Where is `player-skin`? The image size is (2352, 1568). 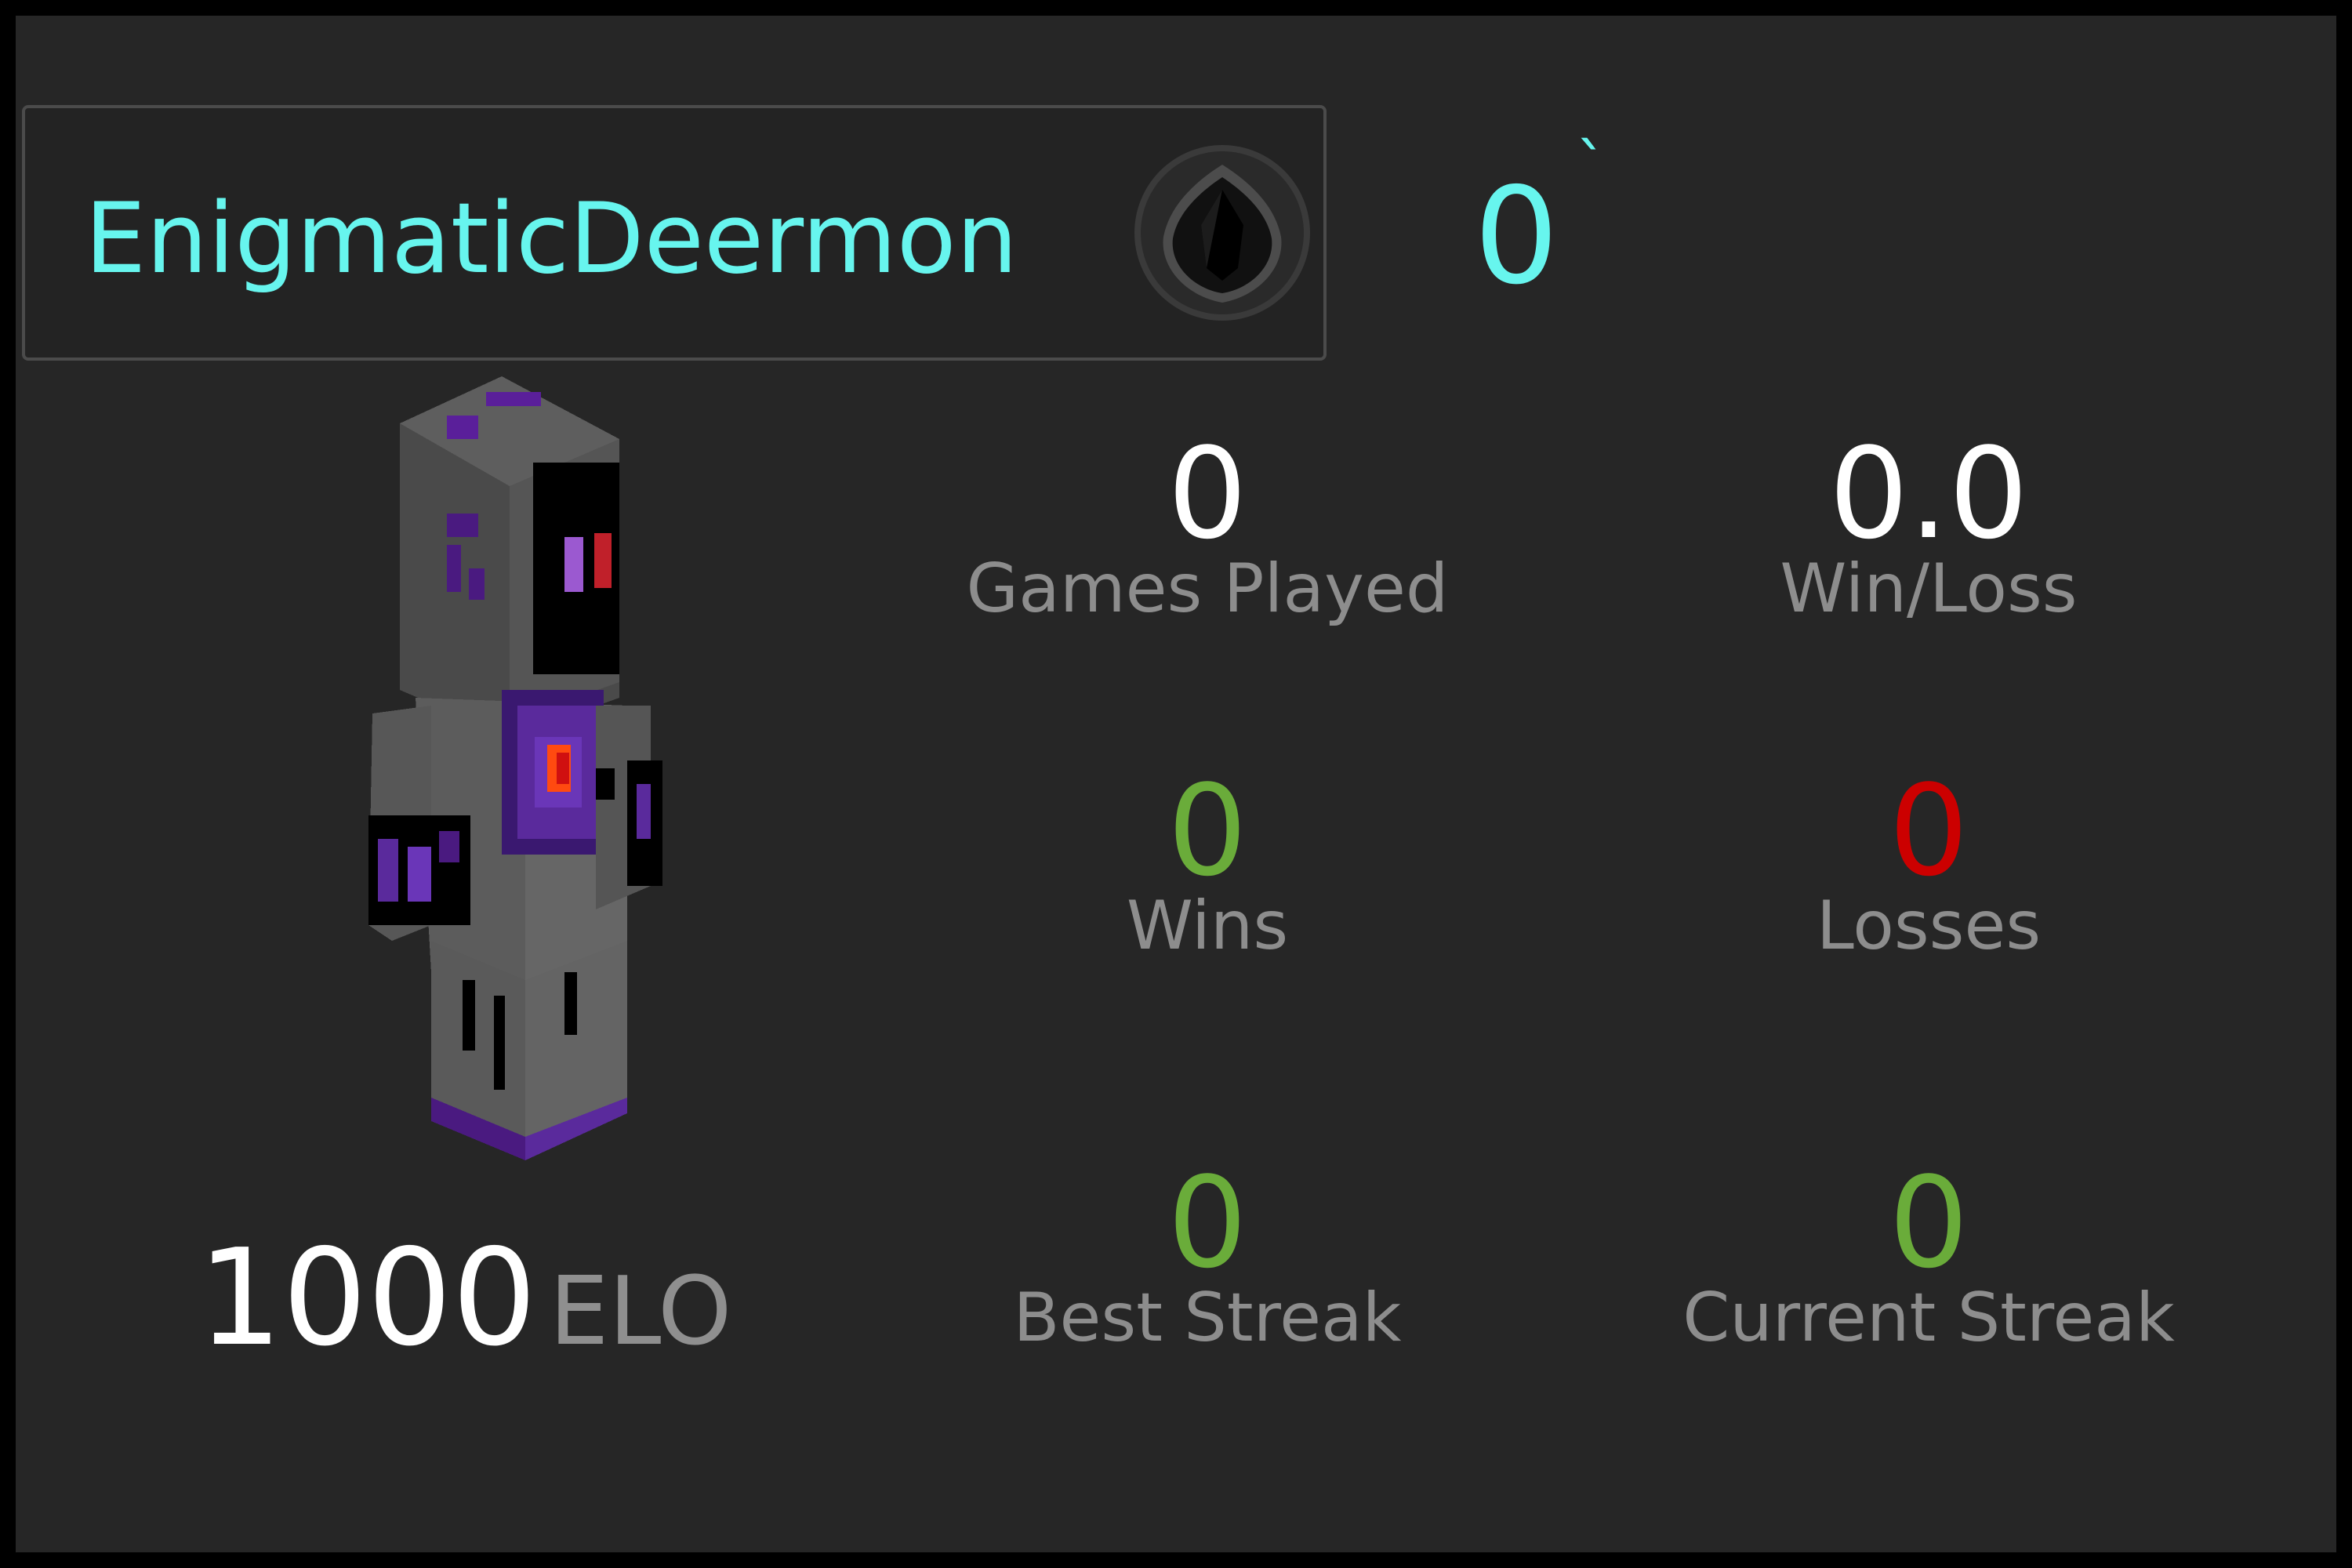 player-skin is located at coordinates (515, 768).